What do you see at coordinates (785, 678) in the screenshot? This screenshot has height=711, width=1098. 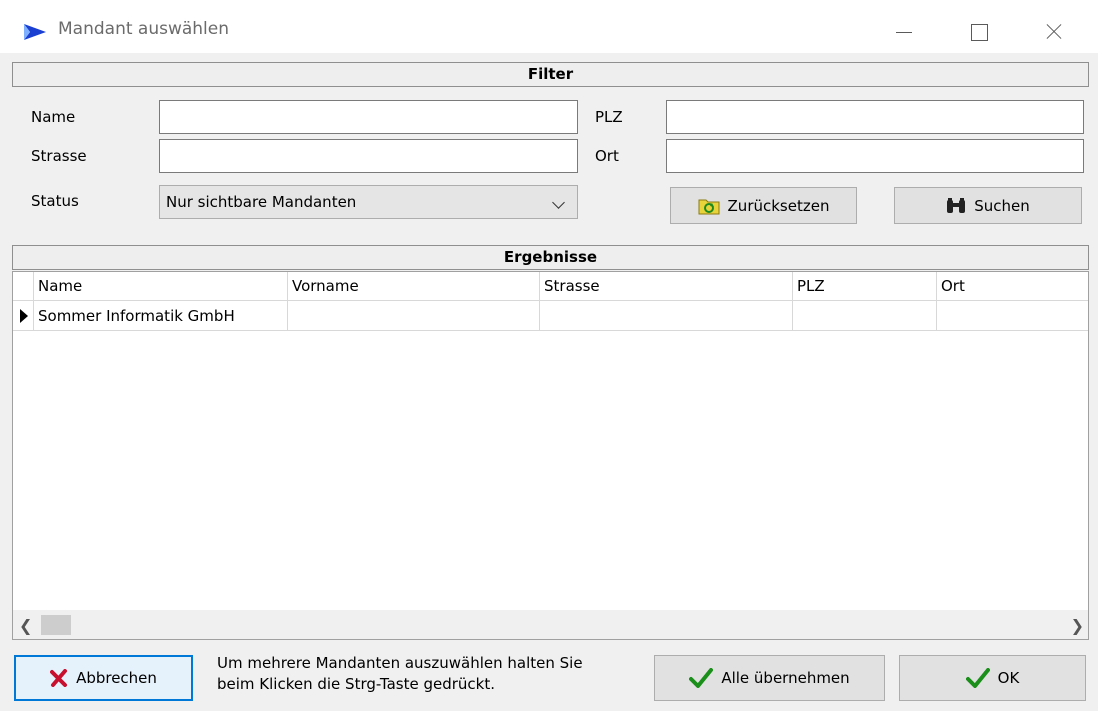 I see `take-all-button-label: Alle übernehmen` at bounding box center [785, 678].